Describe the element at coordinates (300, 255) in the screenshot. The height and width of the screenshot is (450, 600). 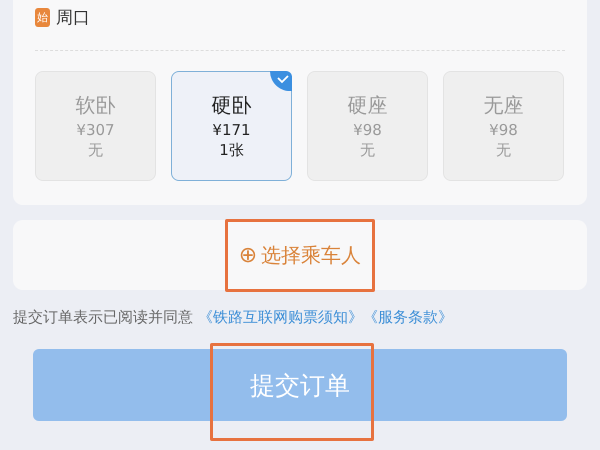
I see `select-passenger-button: ⊕ 选择乘车人` at that location.